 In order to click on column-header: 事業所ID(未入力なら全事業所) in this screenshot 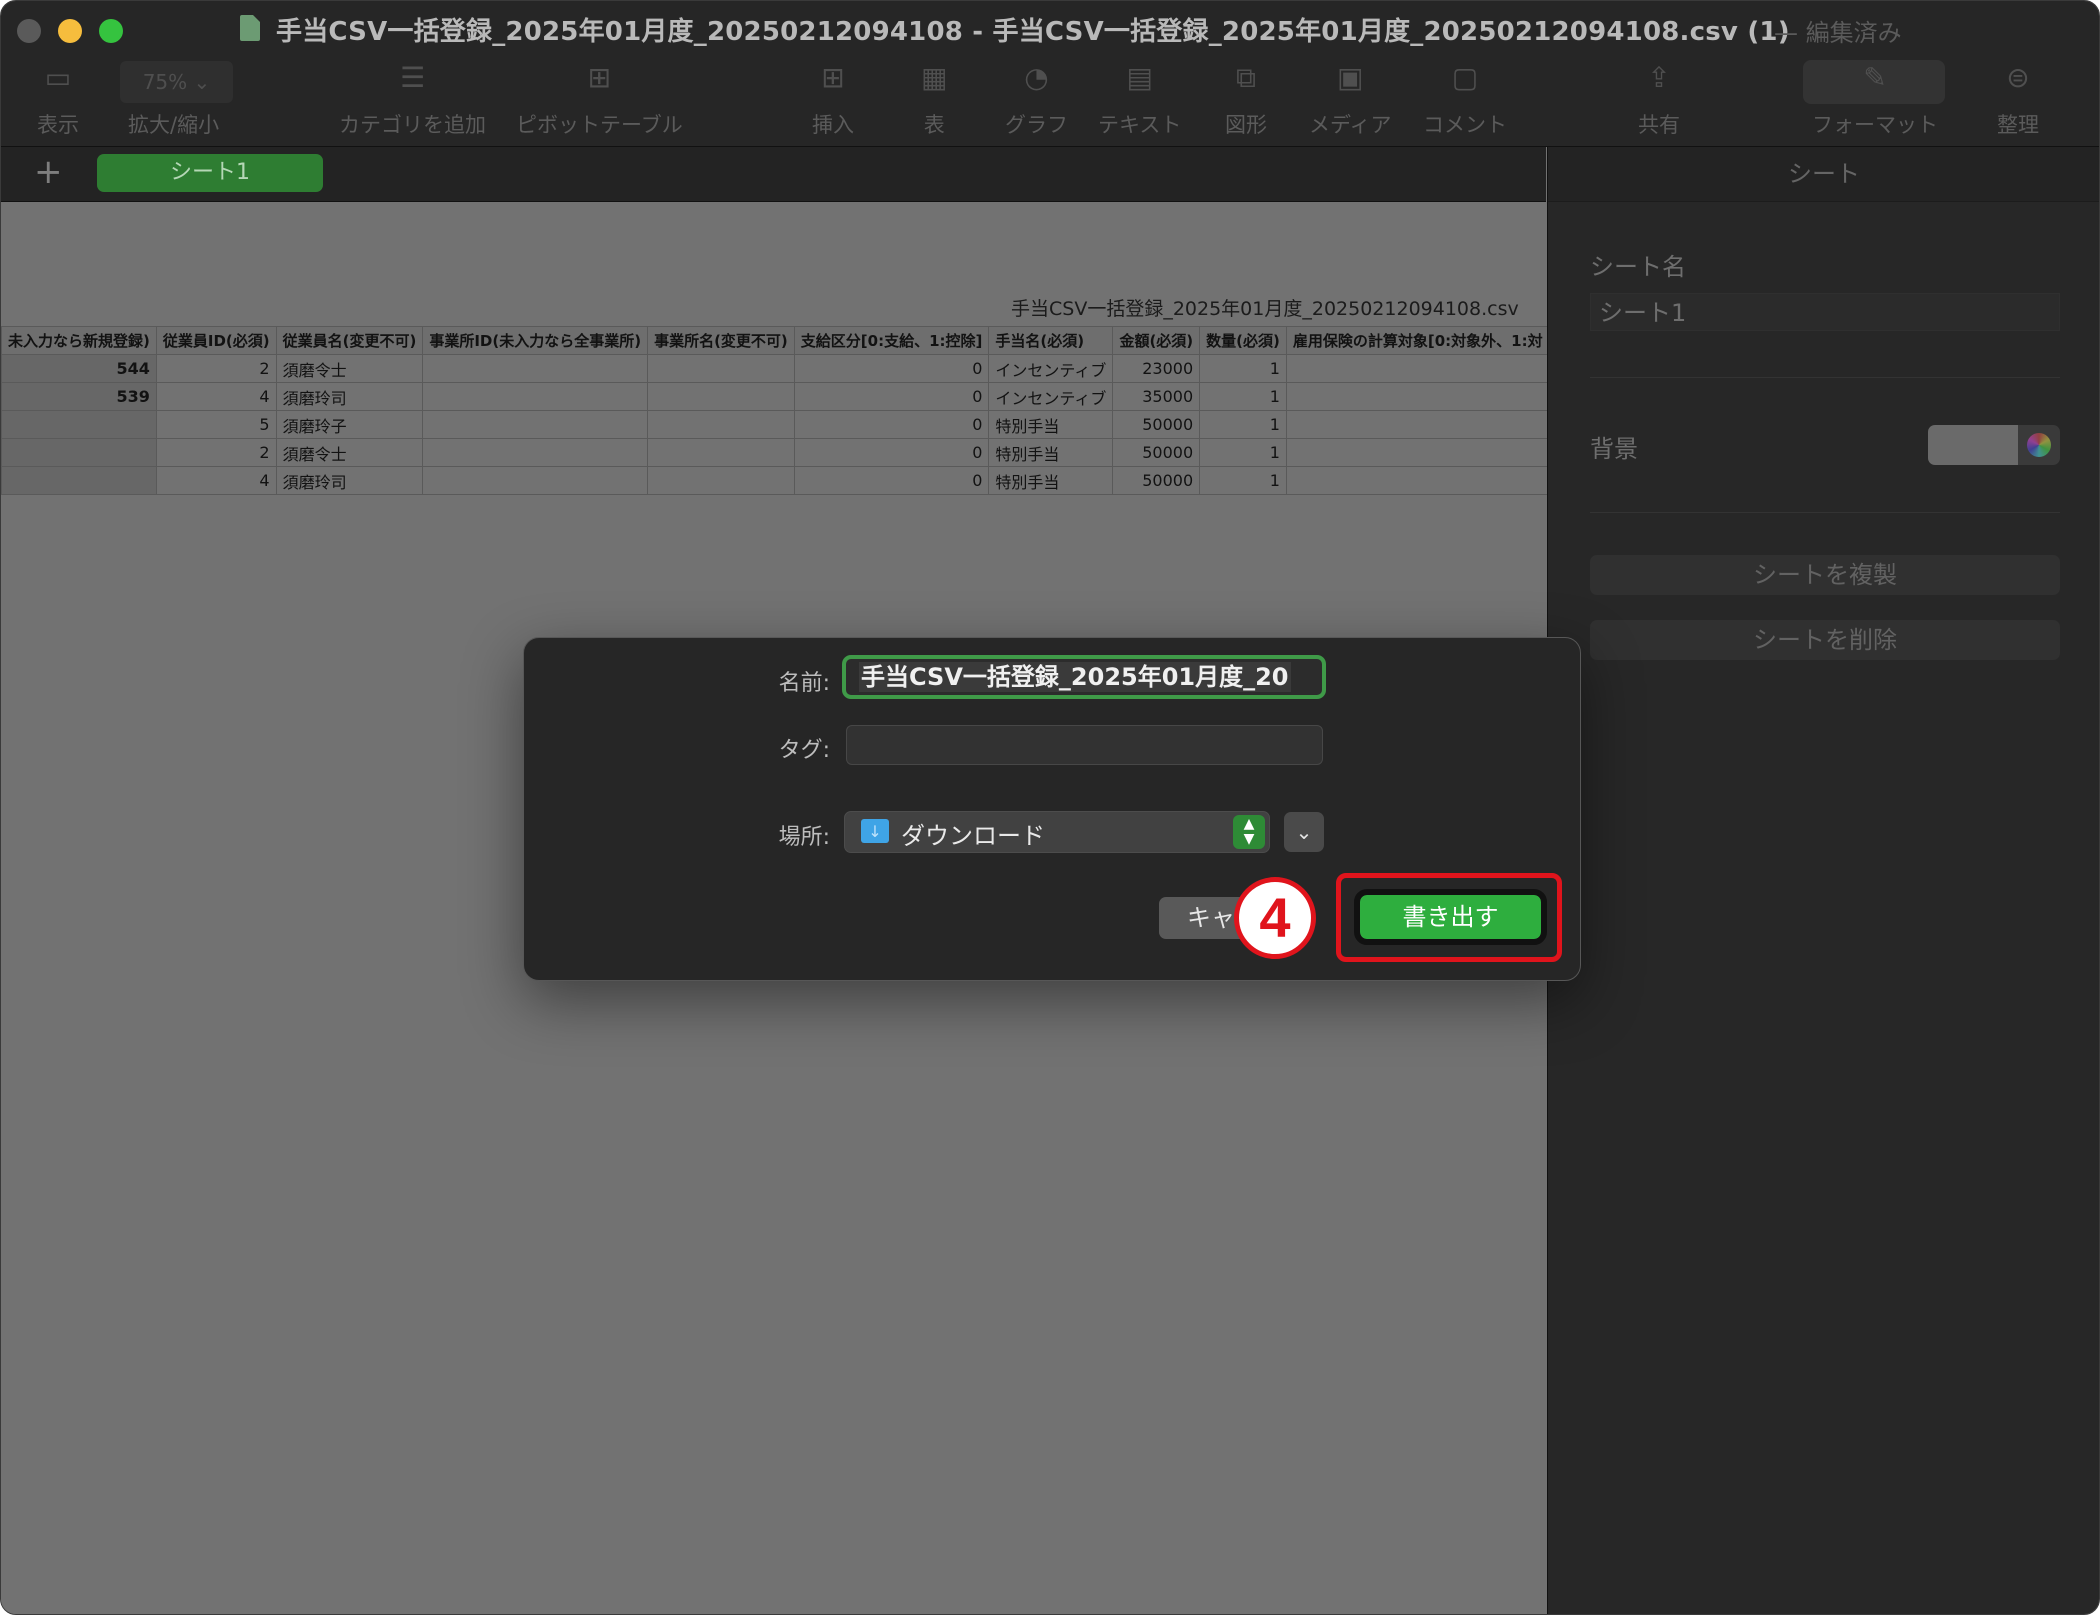, I will do `click(535, 340)`.